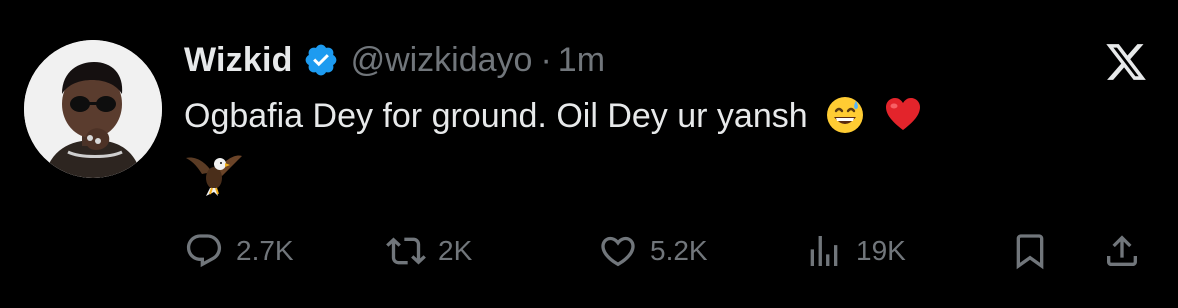 This screenshot has height=308, width=1178. What do you see at coordinates (824, 251) in the screenshot?
I see `views-bar-icon` at bounding box center [824, 251].